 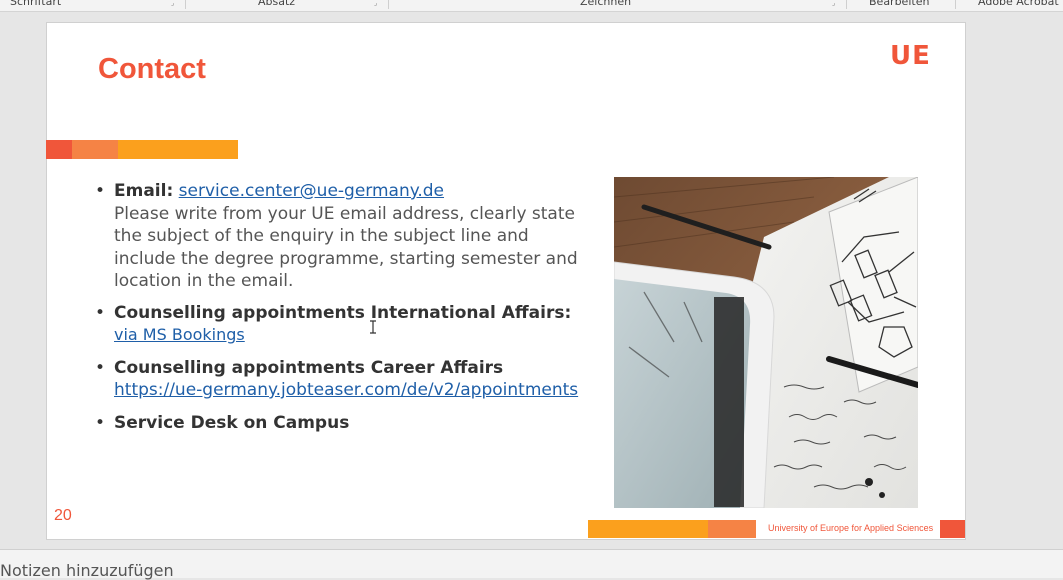 What do you see at coordinates (531, 564) in the screenshot?
I see `notes-pane: Notizen hinzuzufügen` at bounding box center [531, 564].